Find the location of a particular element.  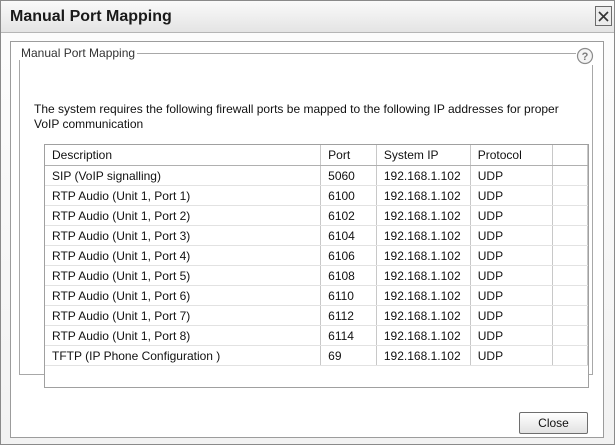

cell-description: TFTP (IP Phone Configuration ) is located at coordinates (183, 355).